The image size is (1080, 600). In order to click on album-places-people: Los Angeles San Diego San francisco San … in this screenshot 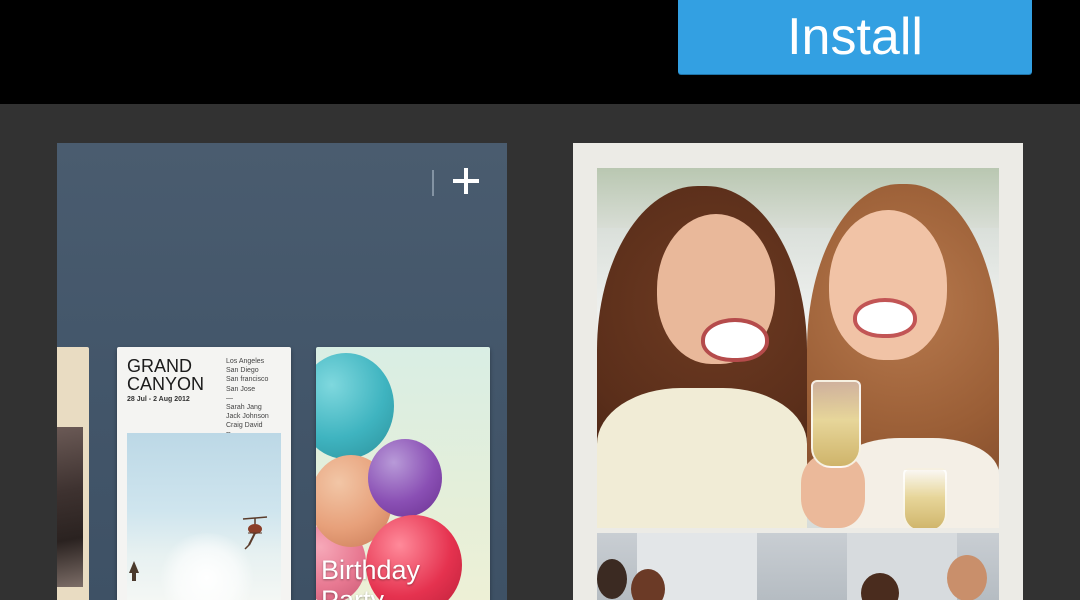, I will do `click(247, 398)`.